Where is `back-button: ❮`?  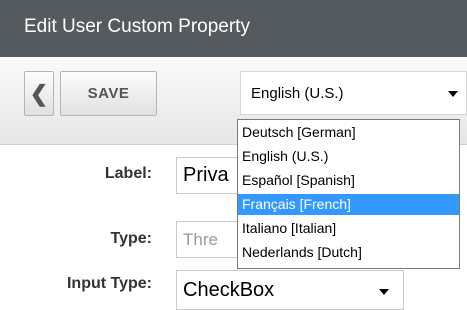
back-button: ❮ is located at coordinates (39, 93).